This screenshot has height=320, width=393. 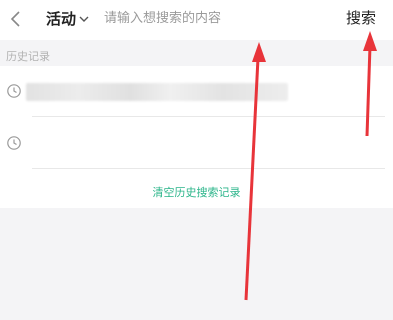 I want to click on search-input, so click(x=214, y=18).